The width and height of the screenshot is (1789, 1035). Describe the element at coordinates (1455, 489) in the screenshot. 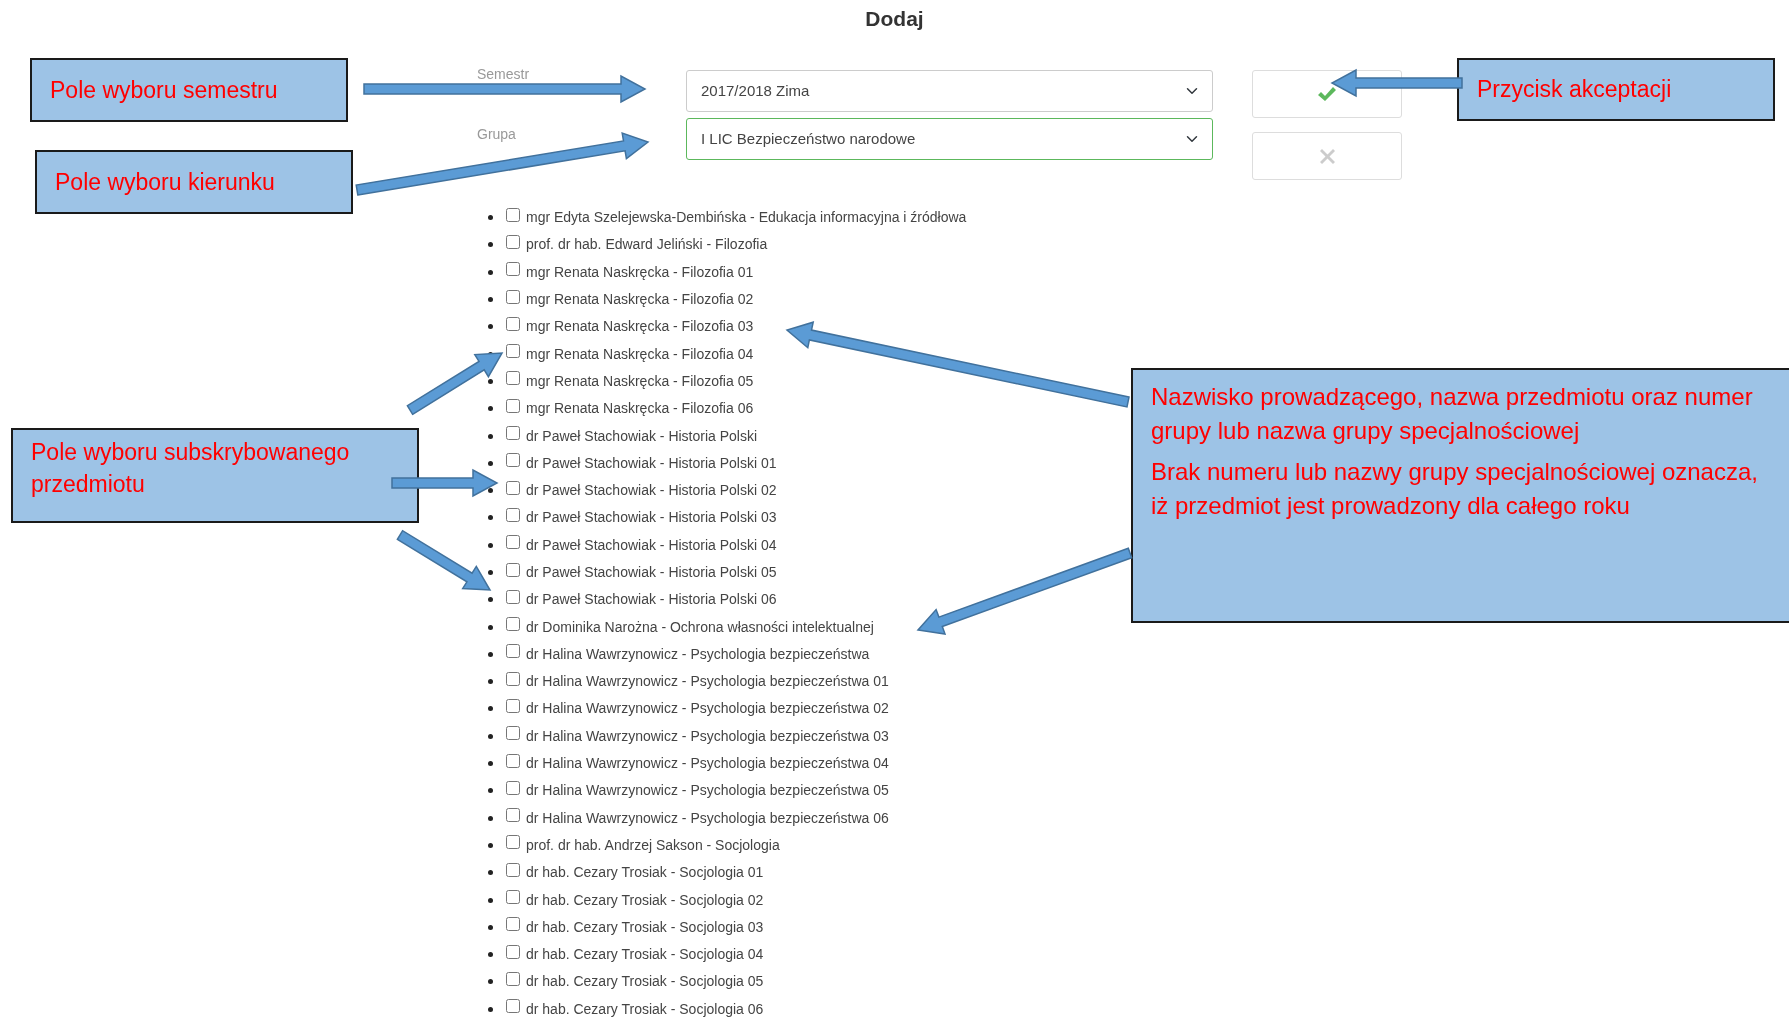

I see `callout-text: Brak numeru lub nazwy grupy specjalnościowej oznacza, iż przedmiot jest prowadzony dla całego roku` at that location.